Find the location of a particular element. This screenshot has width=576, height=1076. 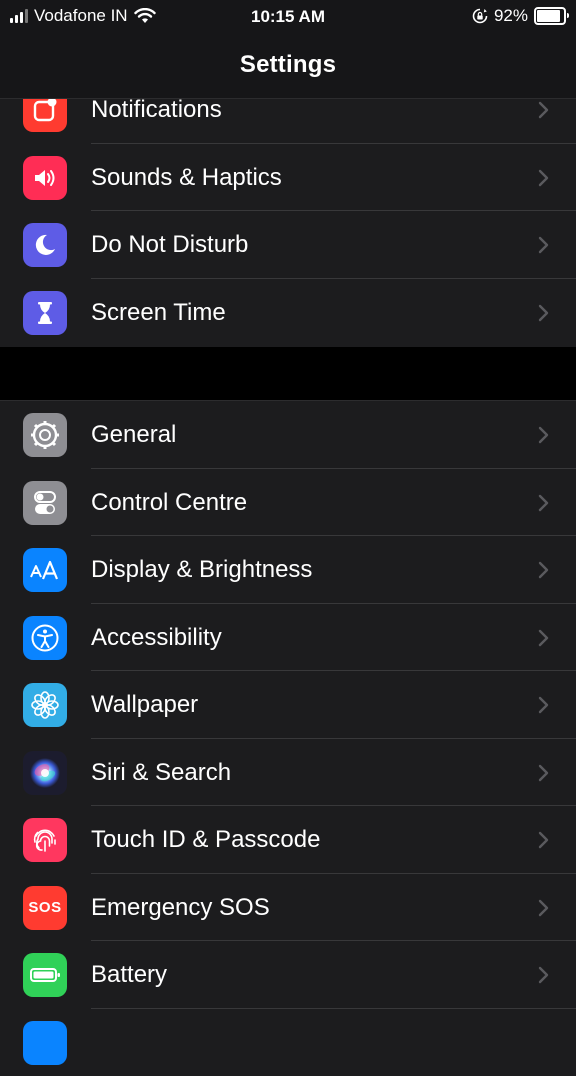

toggles-icon is located at coordinates (45, 503).